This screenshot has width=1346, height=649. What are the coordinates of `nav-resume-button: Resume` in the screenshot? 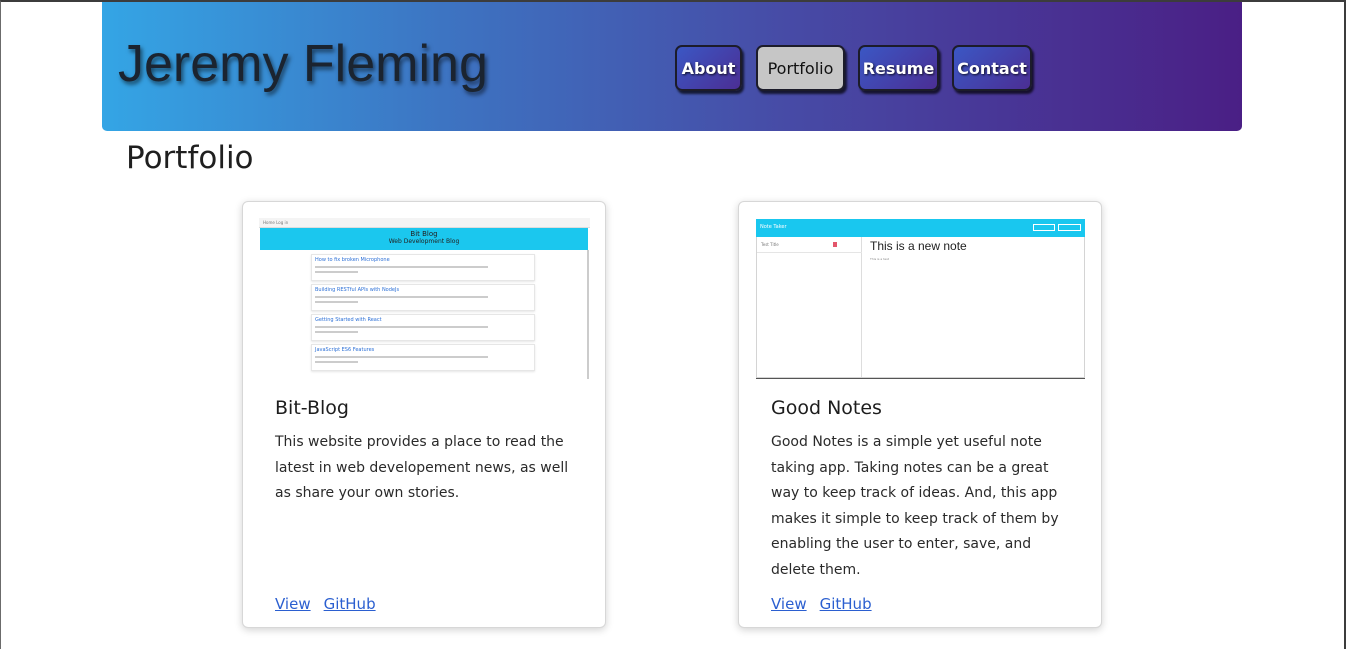 It's located at (898, 68).